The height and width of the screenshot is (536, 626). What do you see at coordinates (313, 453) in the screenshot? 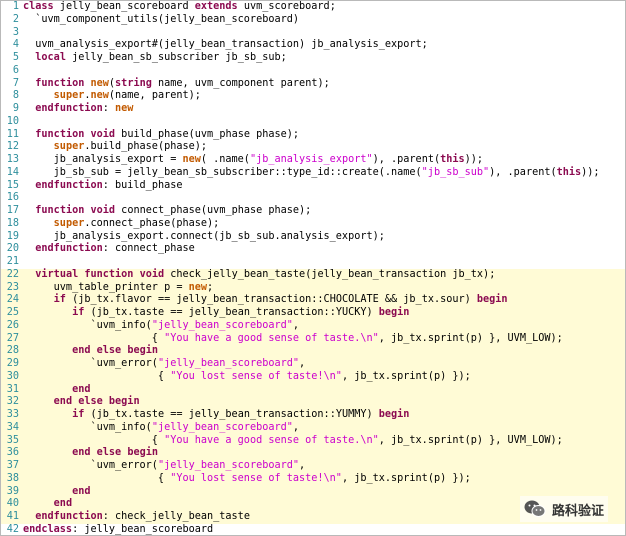
I see `code-line: 36 end else begin` at bounding box center [313, 453].